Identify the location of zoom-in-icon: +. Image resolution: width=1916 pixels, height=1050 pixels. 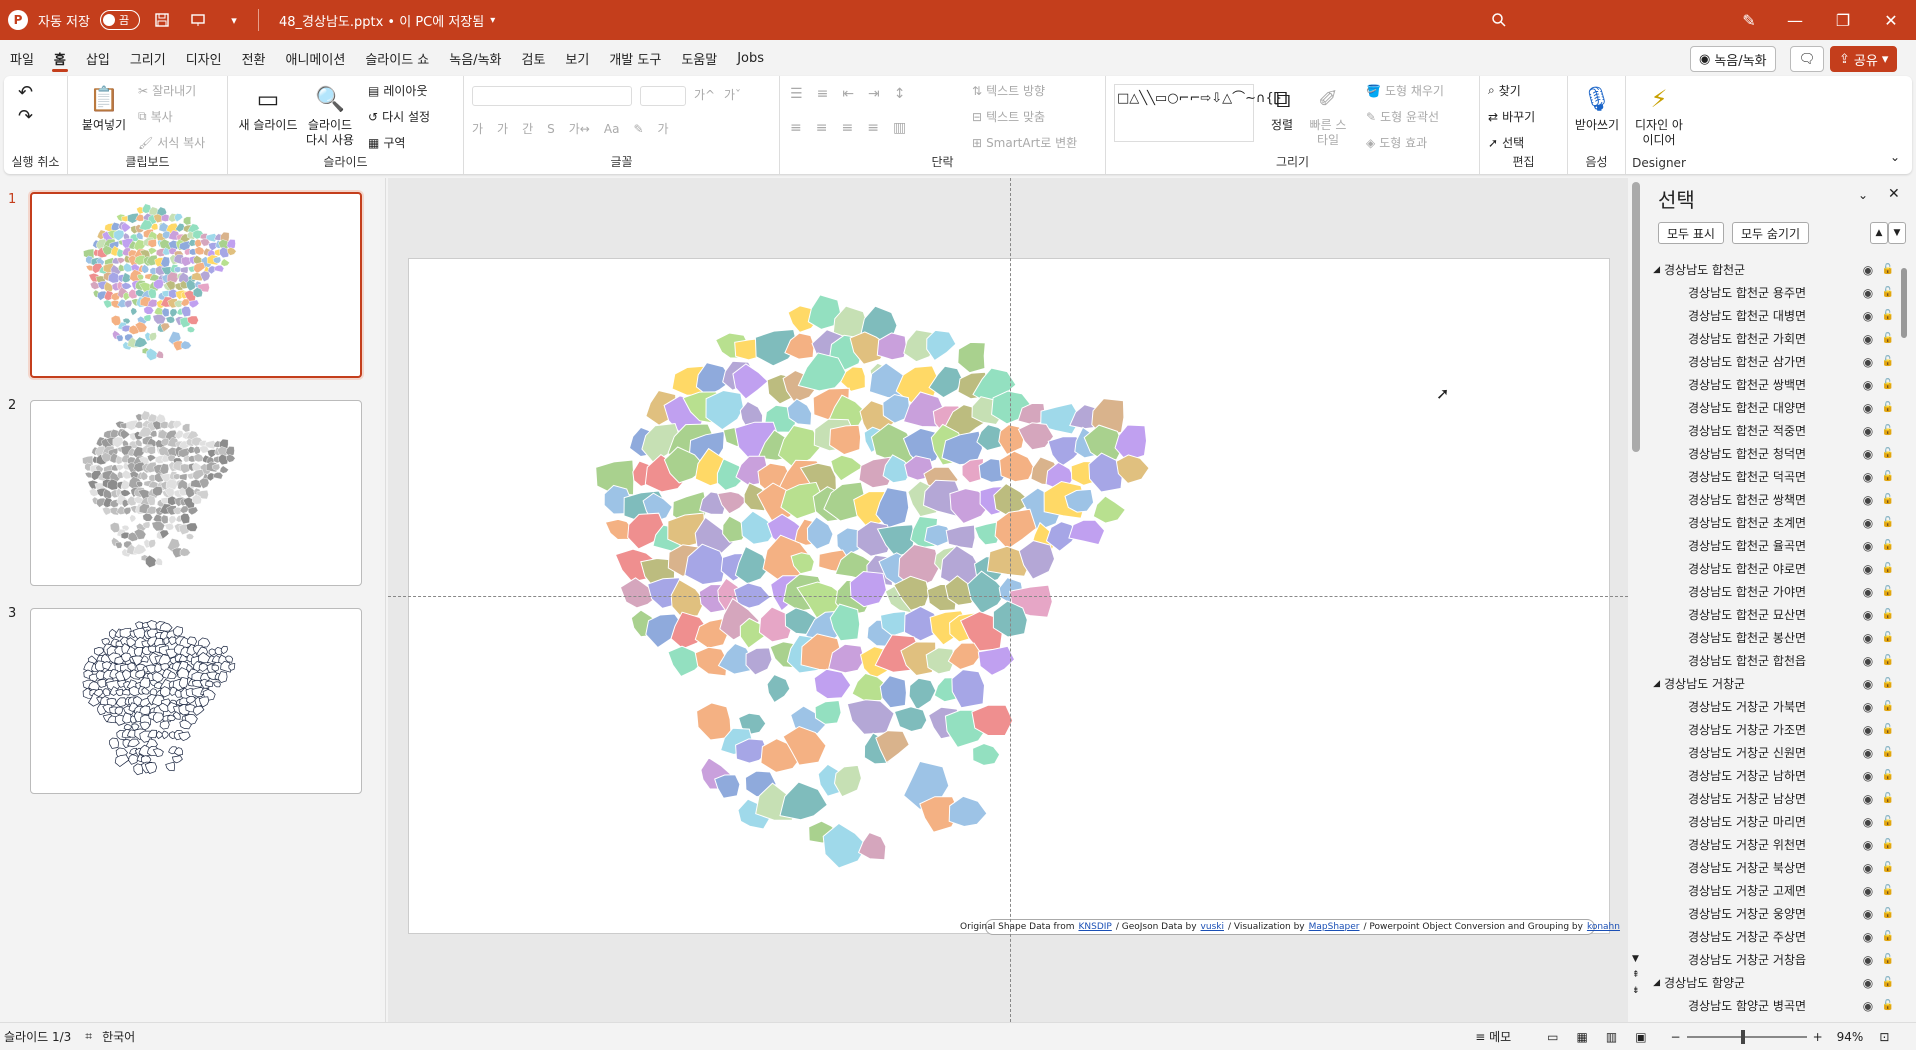
(1818, 1037).